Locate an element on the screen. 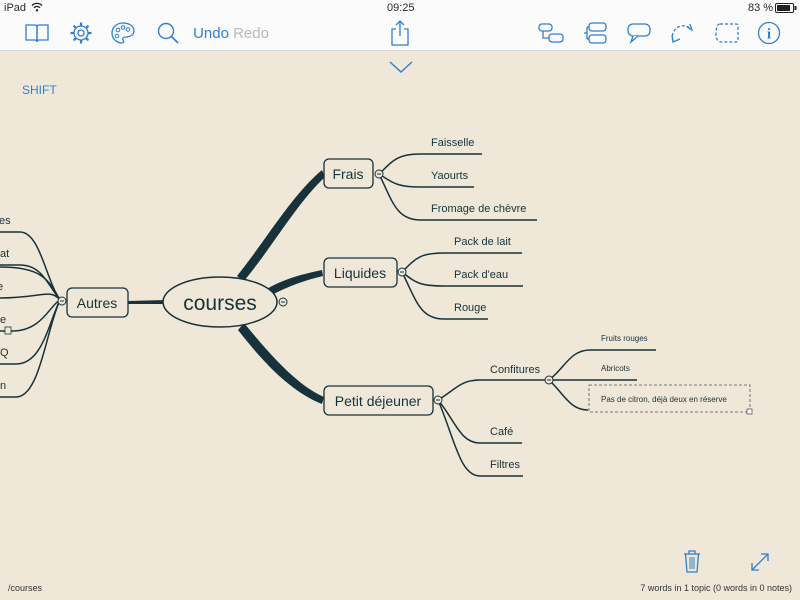 This screenshot has width=800, height=600. item-yaourts: Yaourts is located at coordinates (450, 176).